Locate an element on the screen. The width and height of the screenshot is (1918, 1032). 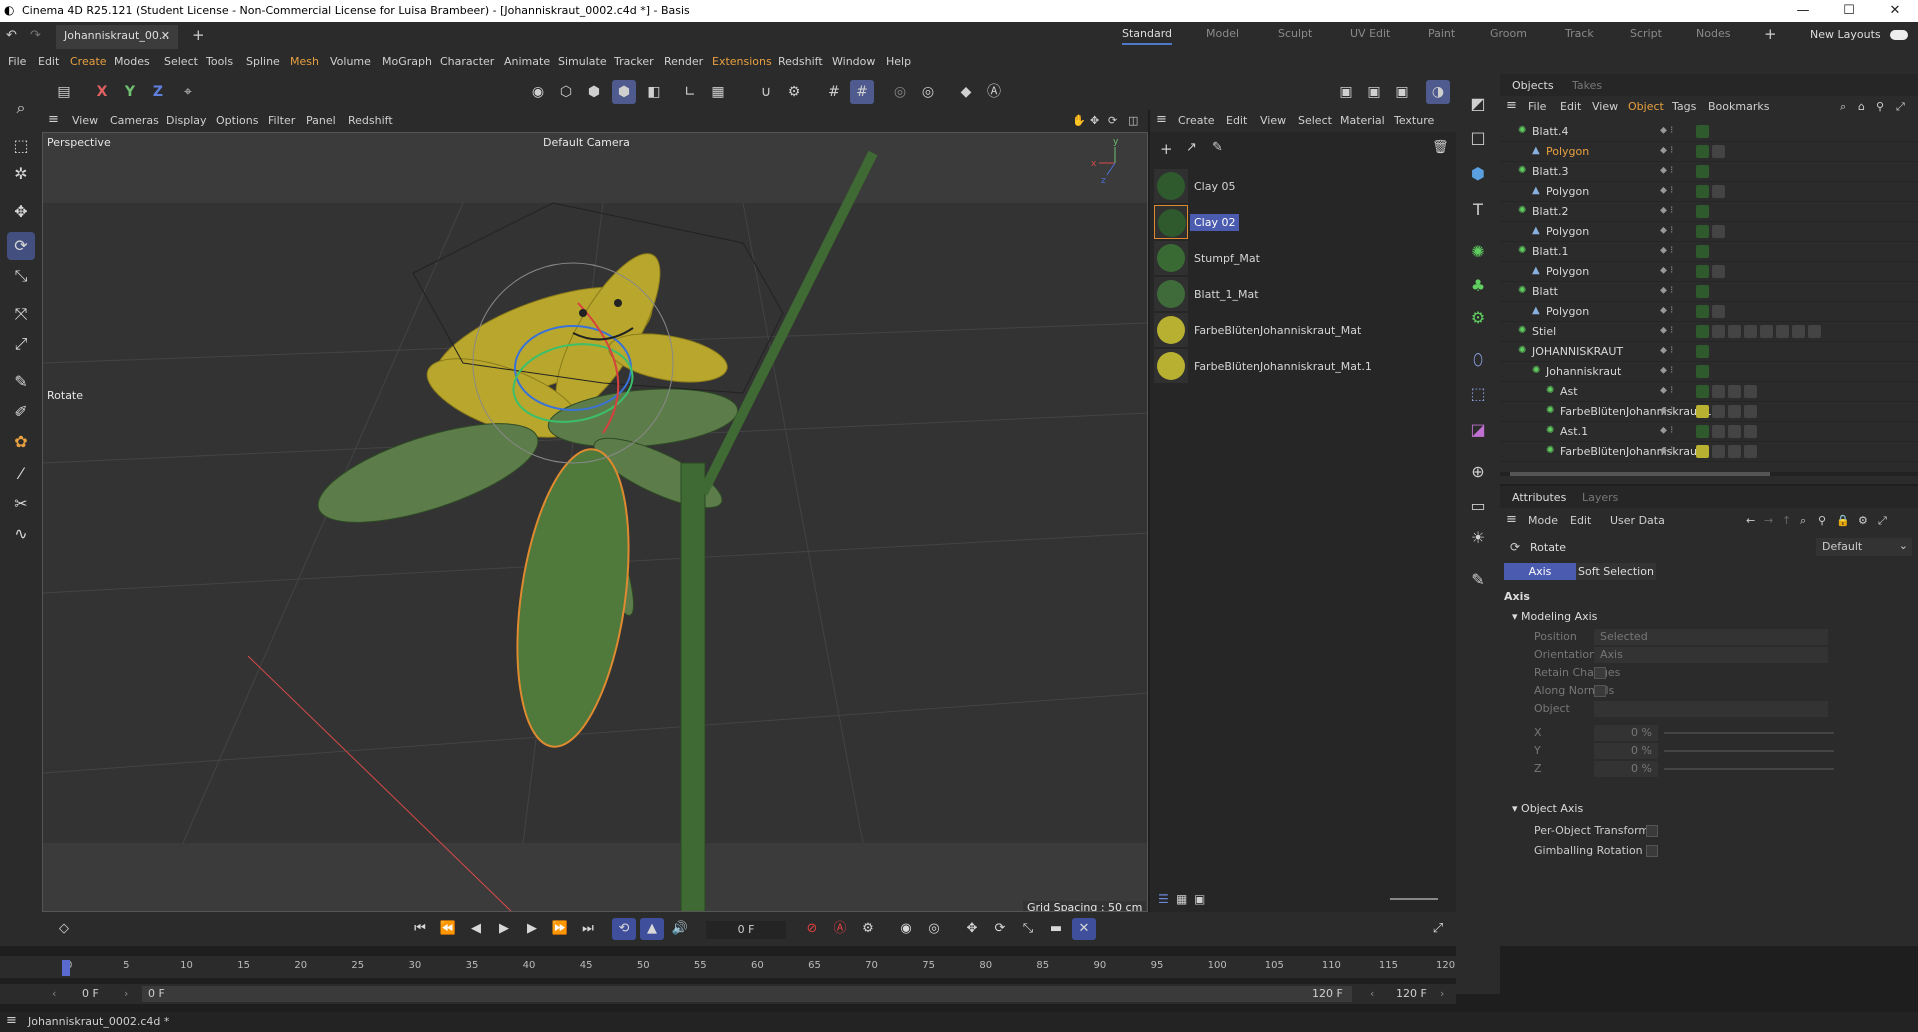
light-icon: ☀ is located at coordinates (1478, 538).